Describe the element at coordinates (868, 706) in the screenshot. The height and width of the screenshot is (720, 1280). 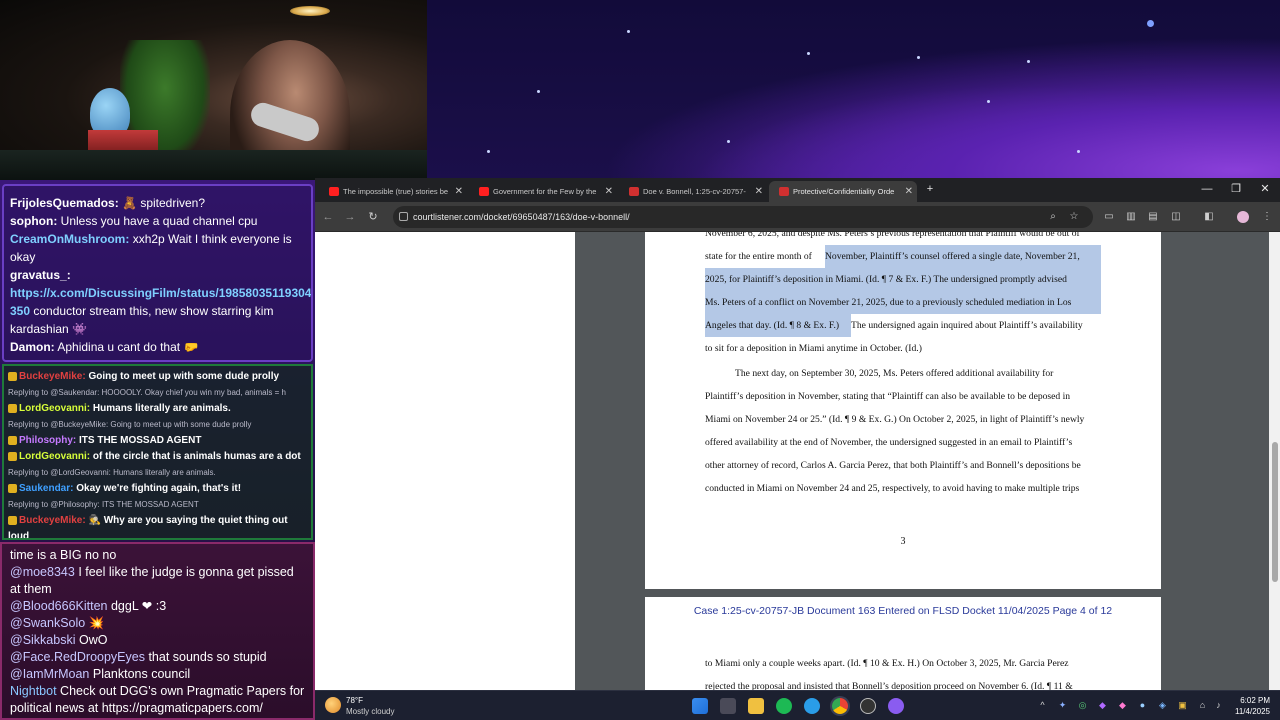
I see `obs-icon` at that location.